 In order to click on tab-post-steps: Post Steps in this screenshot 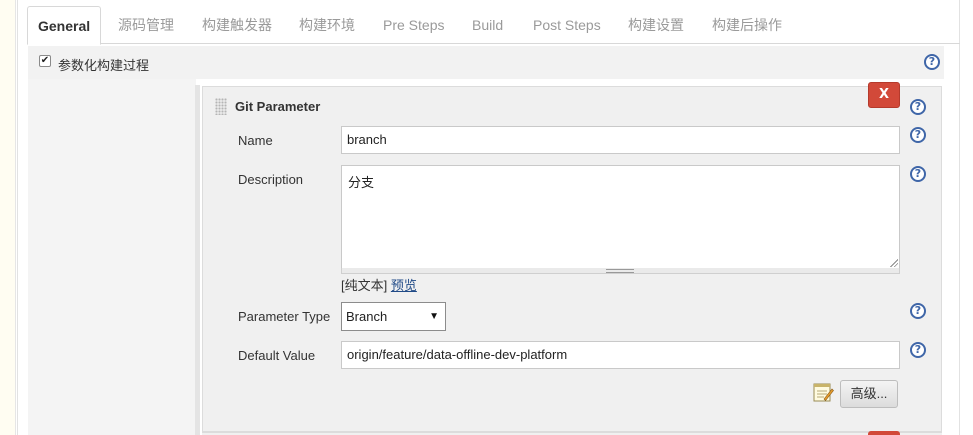, I will do `click(567, 25)`.